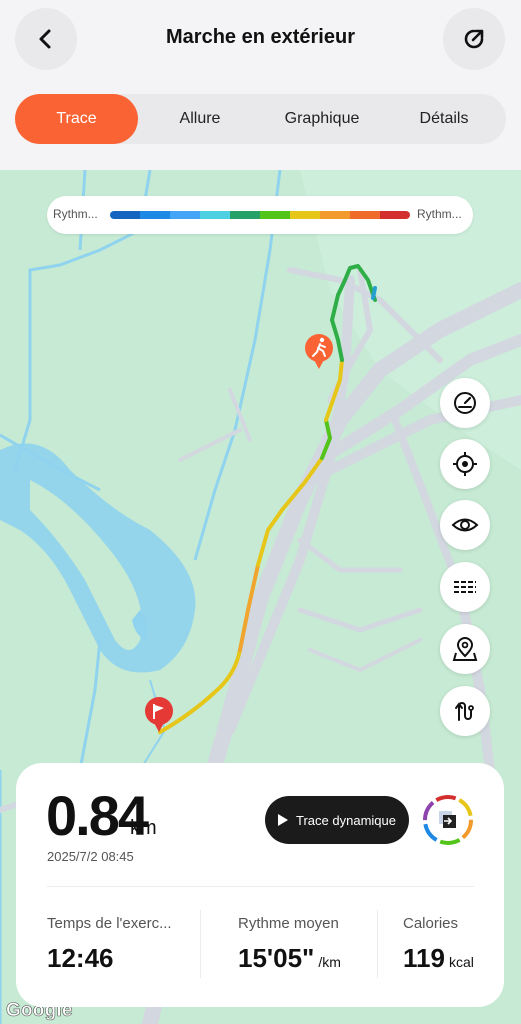  I want to click on share-icon, so click(474, 39).